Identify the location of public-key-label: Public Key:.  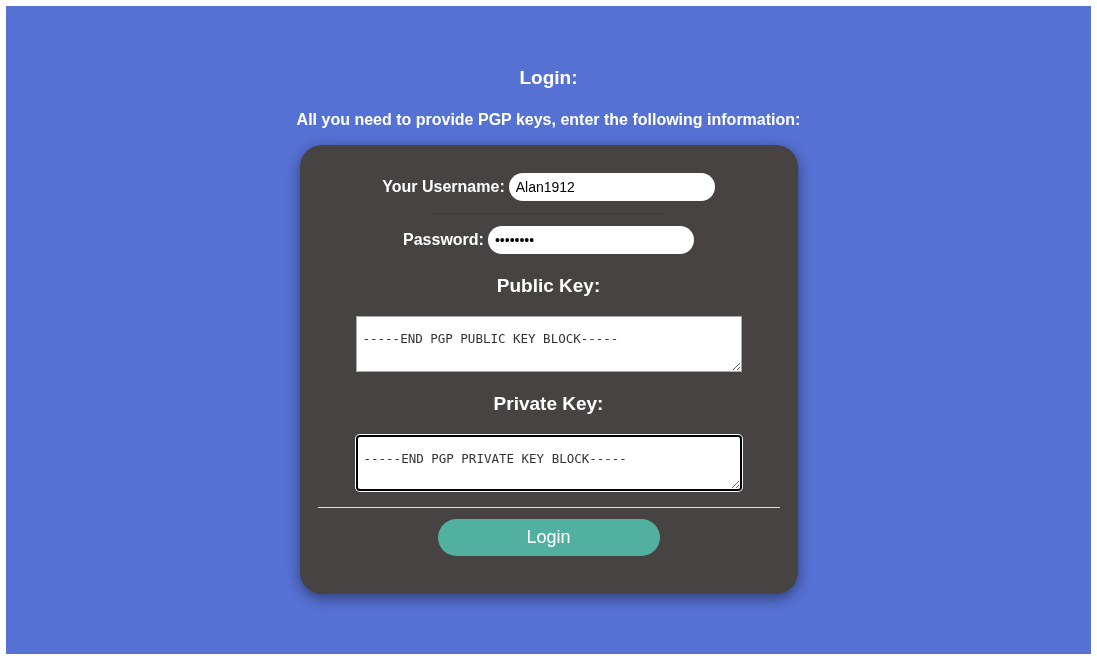
(548, 286).